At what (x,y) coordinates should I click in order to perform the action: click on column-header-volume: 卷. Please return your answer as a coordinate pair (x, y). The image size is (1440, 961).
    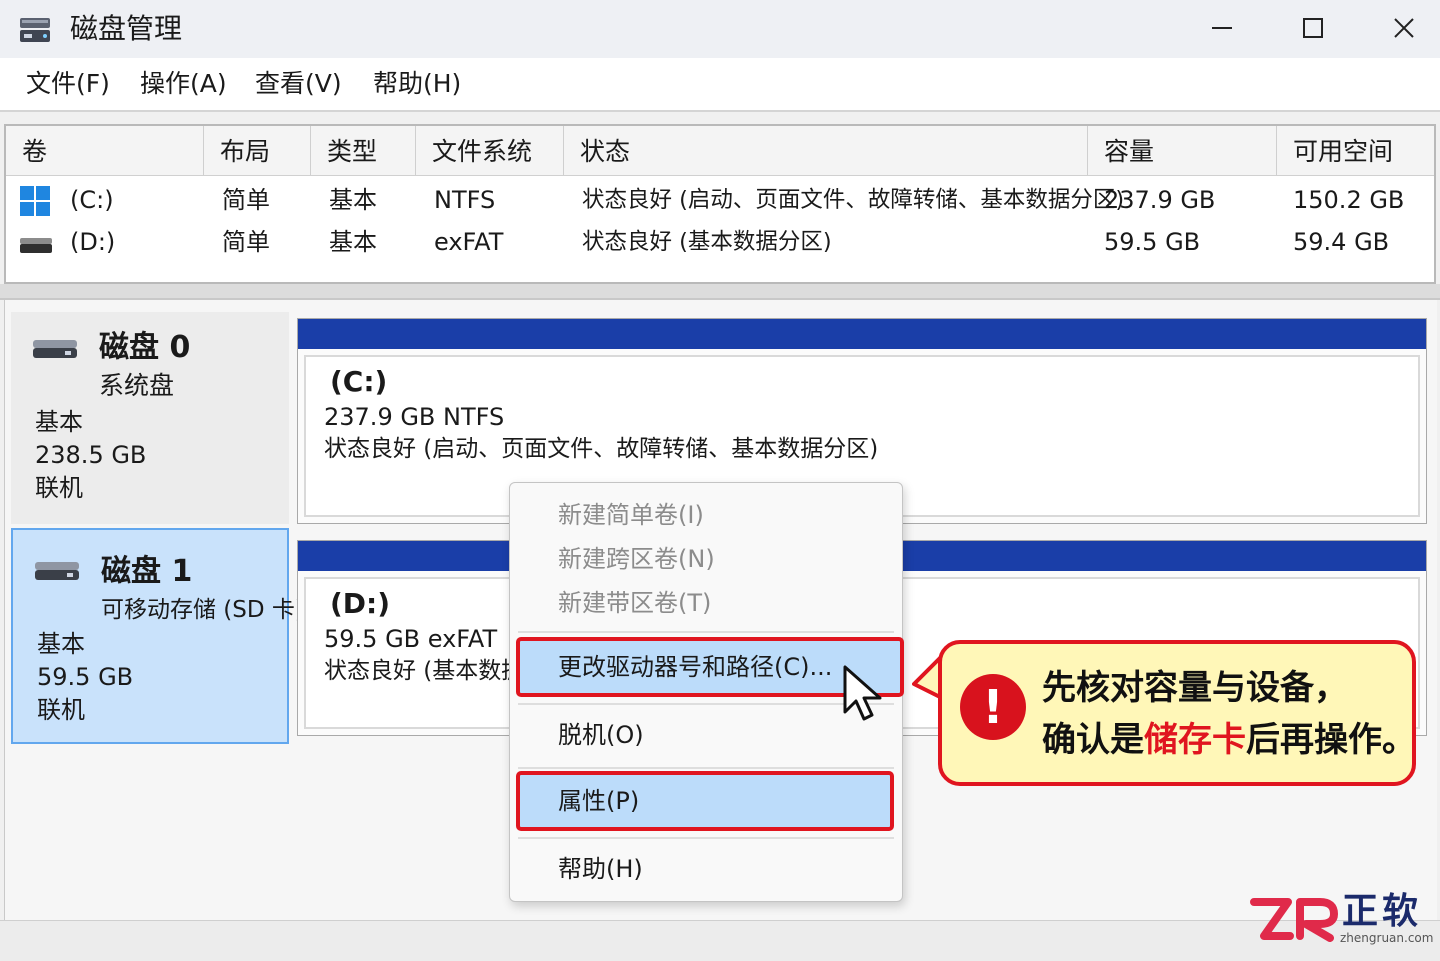
    Looking at the image, I should click on (105, 151).